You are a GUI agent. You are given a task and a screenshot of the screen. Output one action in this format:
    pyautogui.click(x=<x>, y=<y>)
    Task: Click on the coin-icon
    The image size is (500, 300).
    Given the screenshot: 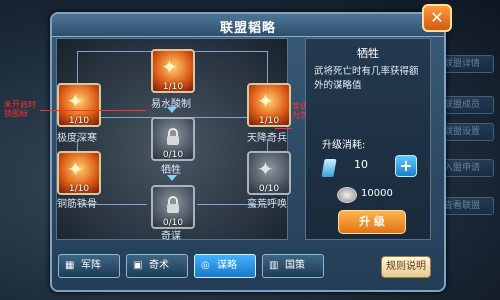 What is the action you would take?
    pyautogui.click(x=347, y=195)
    